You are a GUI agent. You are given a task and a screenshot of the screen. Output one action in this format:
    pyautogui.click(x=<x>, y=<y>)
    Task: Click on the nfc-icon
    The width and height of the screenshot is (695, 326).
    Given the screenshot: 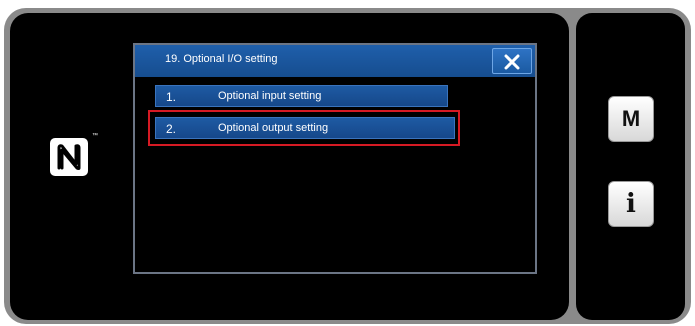 What is the action you would take?
    pyautogui.click(x=69, y=157)
    